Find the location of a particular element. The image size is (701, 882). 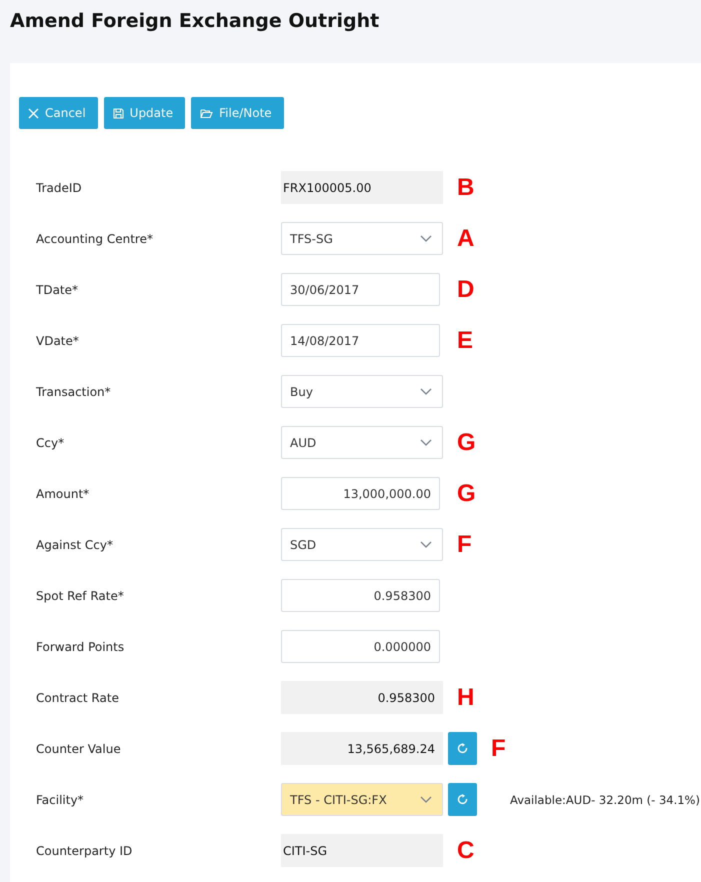

page-title: Amend Foreign Exchange Outright is located at coordinates (194, 20).